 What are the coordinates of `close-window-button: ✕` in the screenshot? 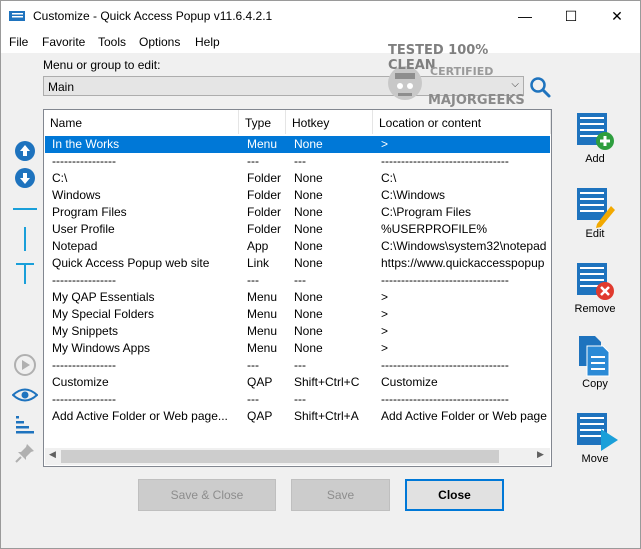 It's located at (617, 16).